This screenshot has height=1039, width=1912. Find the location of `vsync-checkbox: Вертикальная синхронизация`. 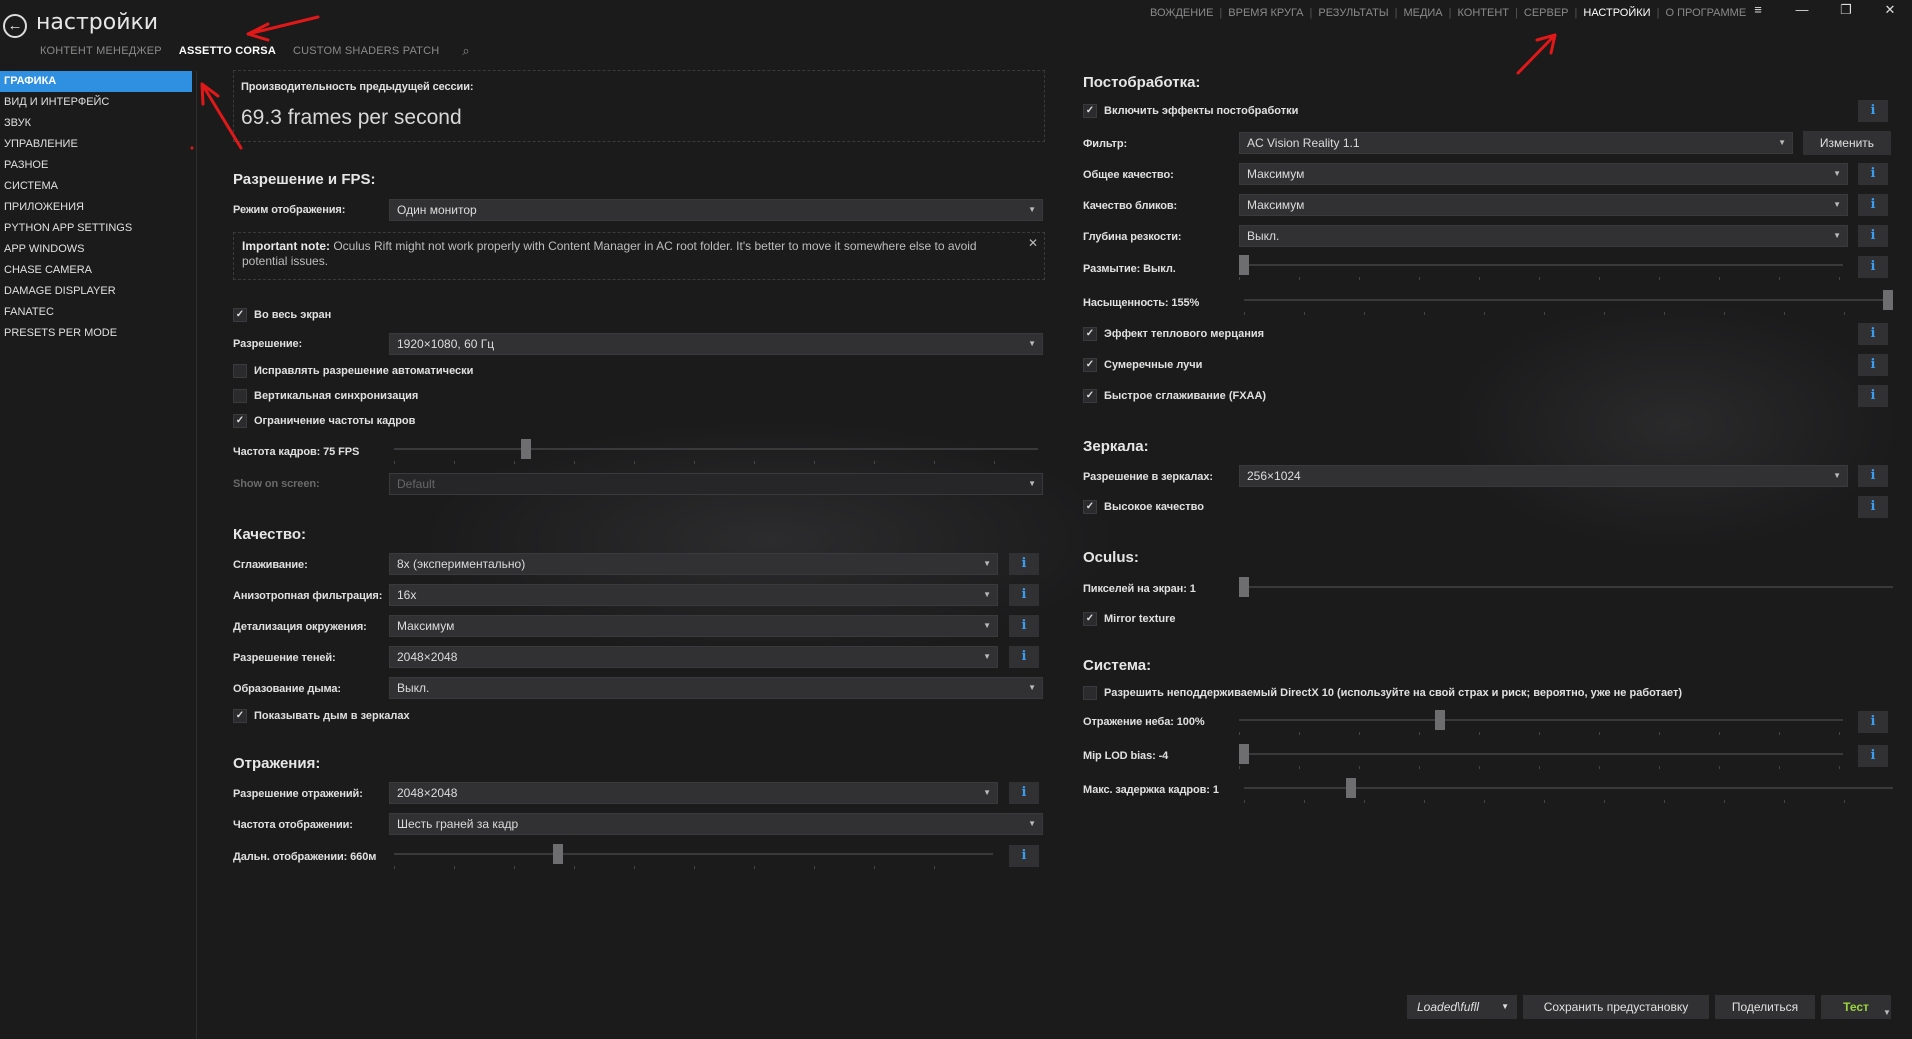

vsync-checkbox: Вертикальная синхронизация is located at coordinates (325, 396).